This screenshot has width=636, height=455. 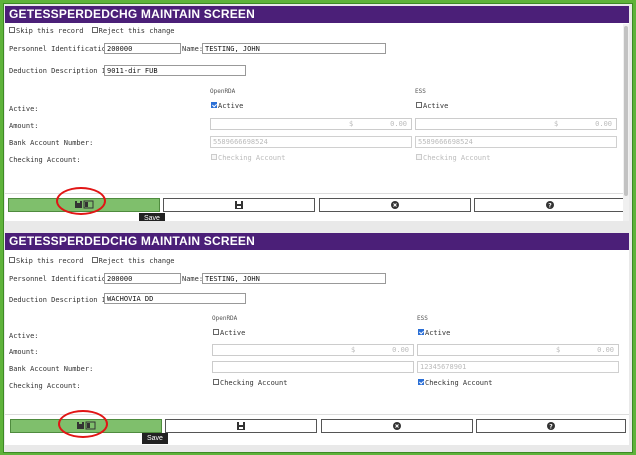 I want to click on scrollbar, so click(x=626, y=122).